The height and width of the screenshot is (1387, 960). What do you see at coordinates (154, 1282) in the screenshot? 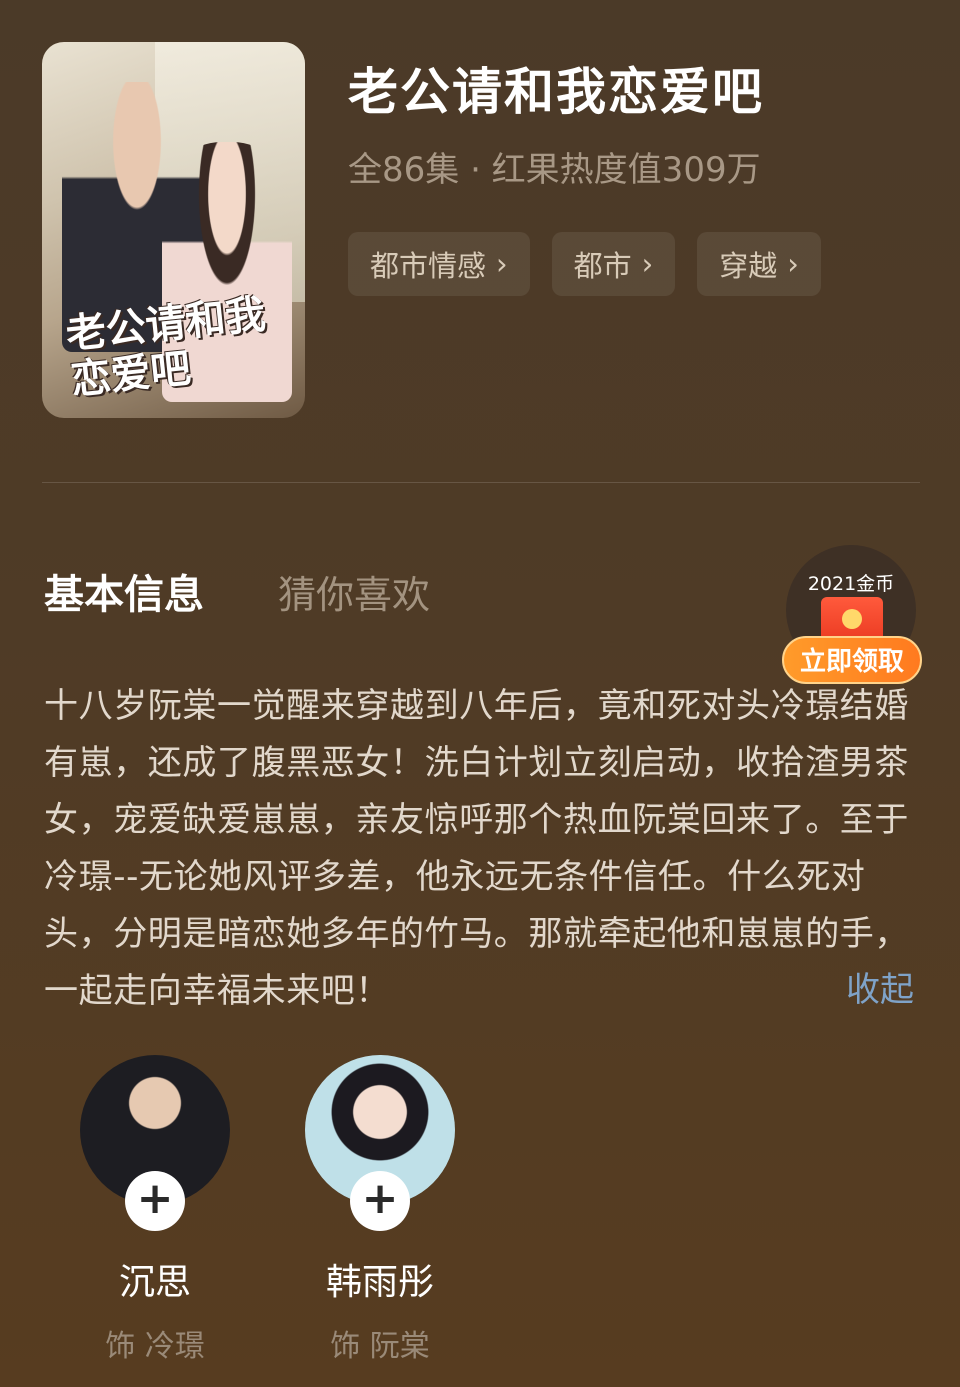
I see `cast-name: 沉思` at bounding box center [154, 1282].